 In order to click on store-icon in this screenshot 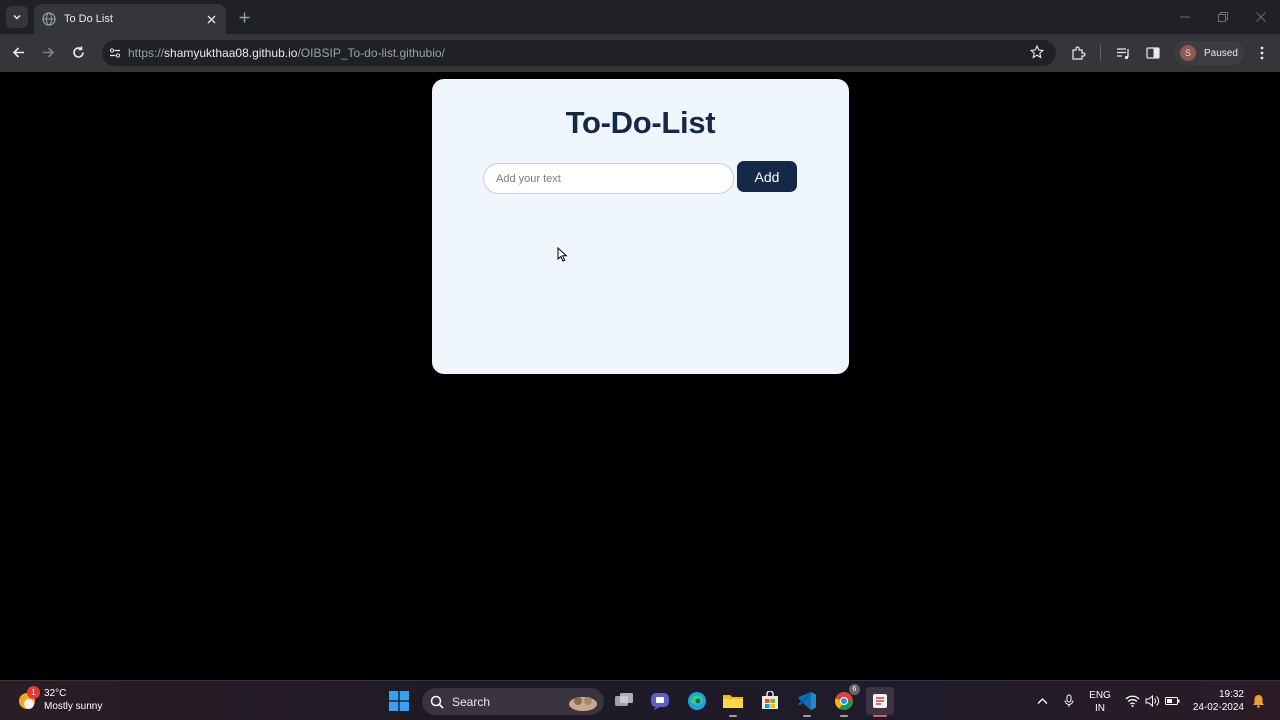, I will do `click(770, 701)`.